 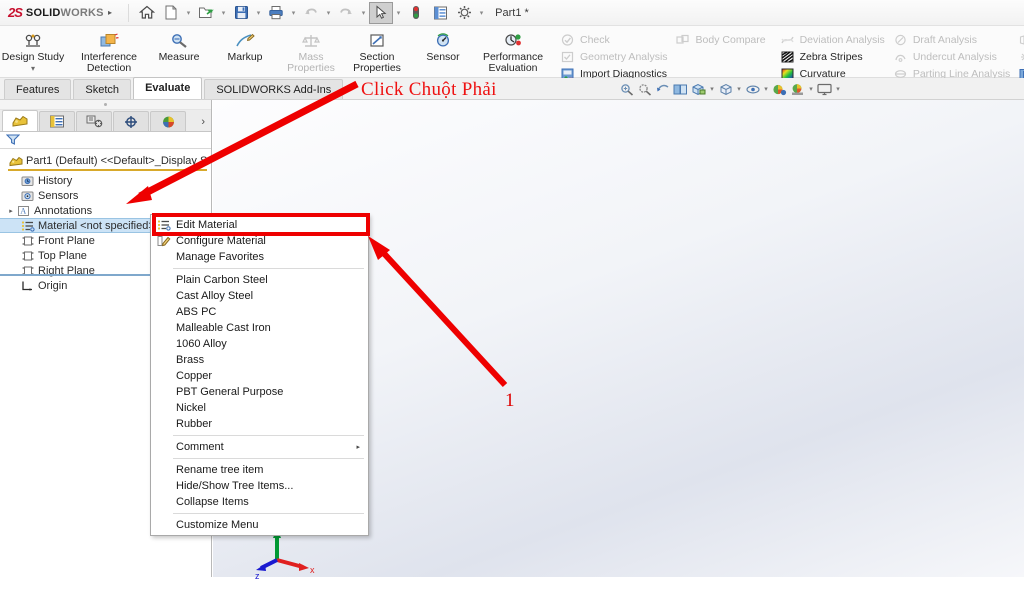 I want to click on display-style-dropdown-caret-icon: ▾, so click(x=739, y=89).